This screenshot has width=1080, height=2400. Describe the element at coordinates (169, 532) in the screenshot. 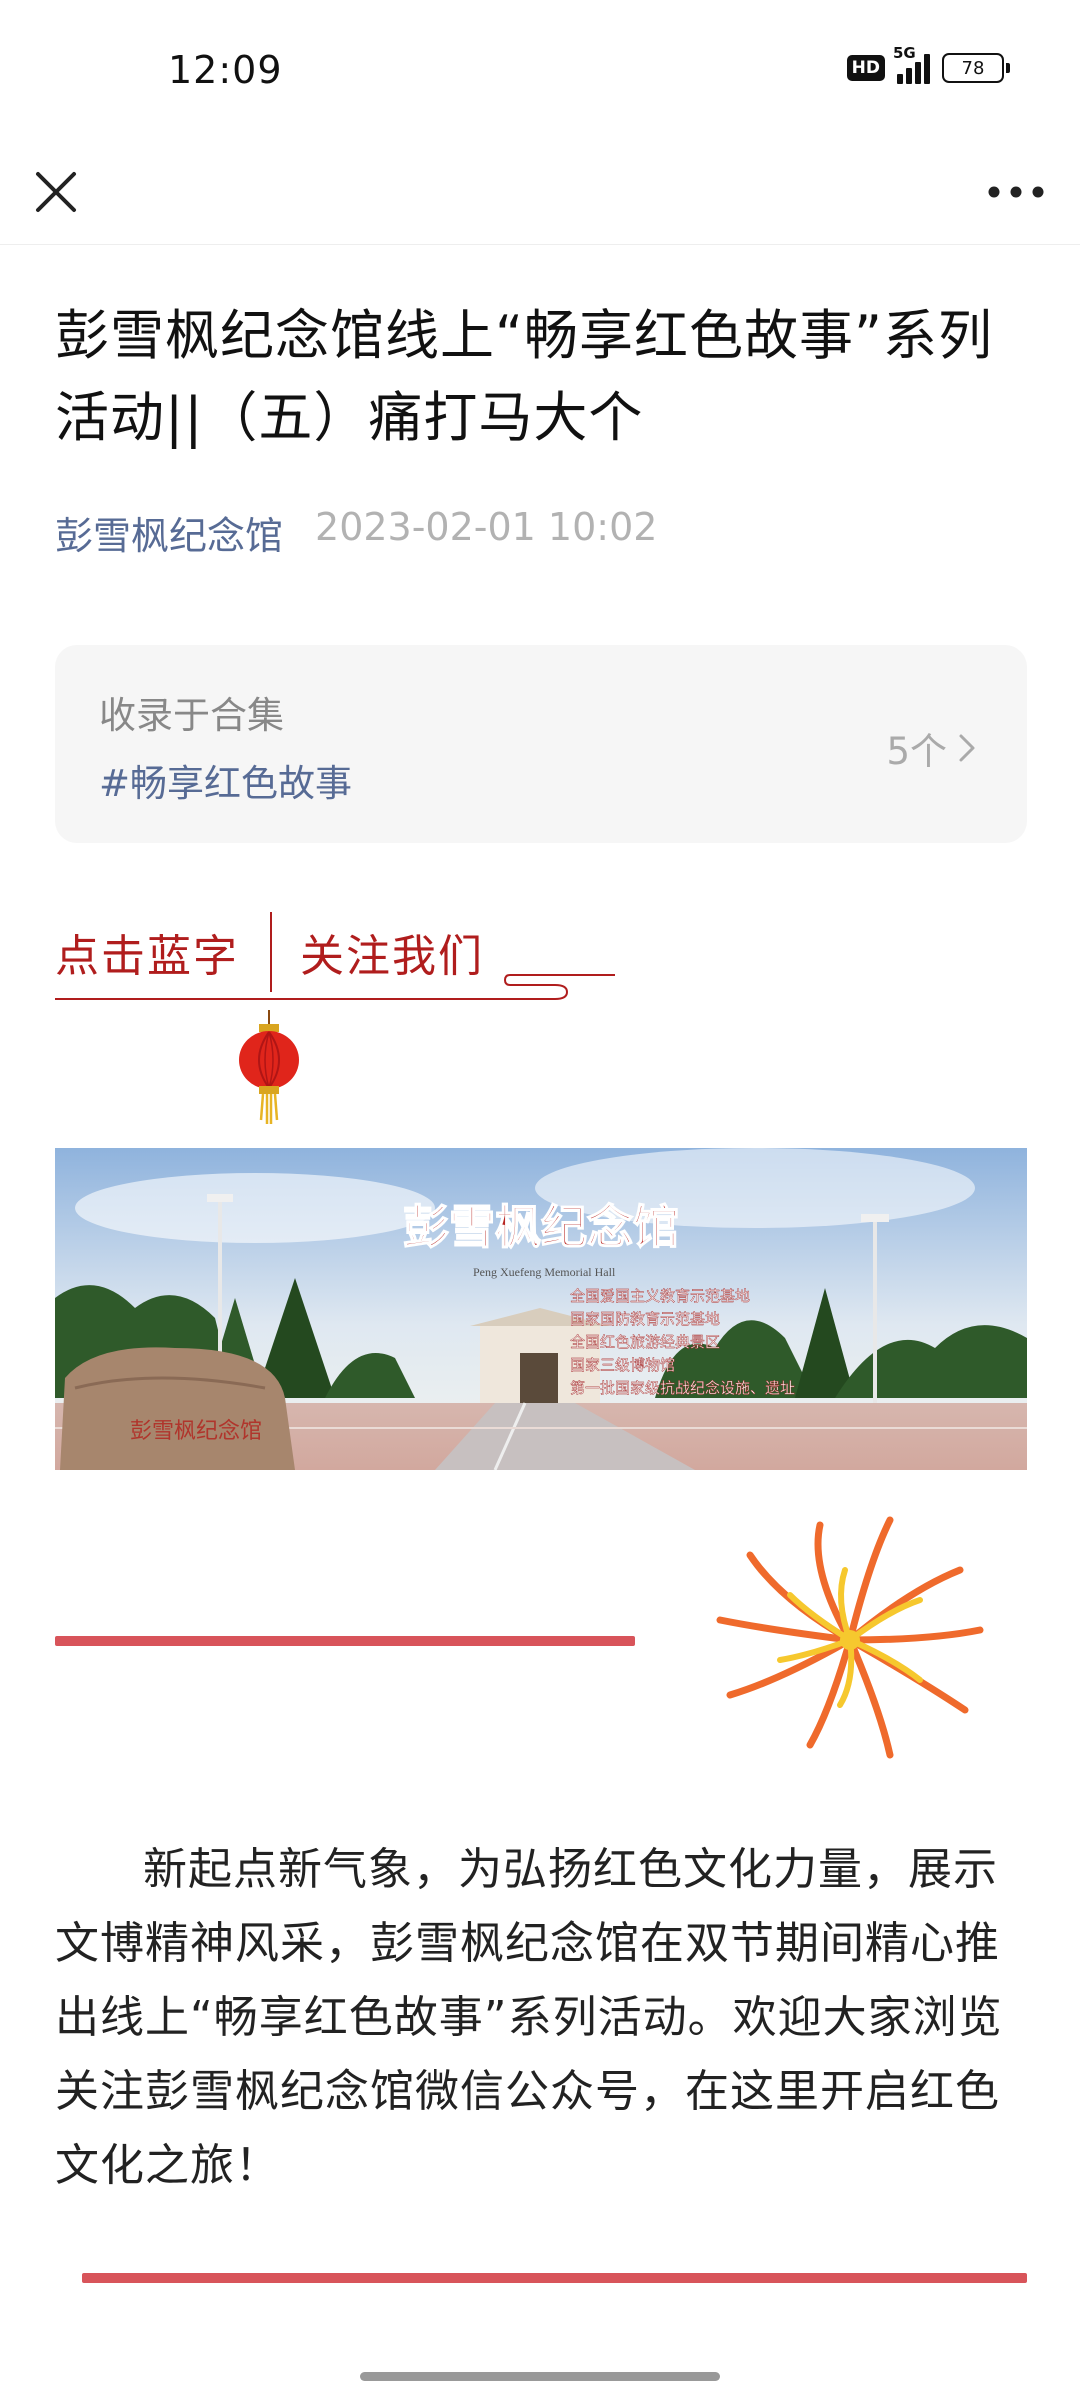

I see `author-link: 彭雪枫纪念馆` at that location.